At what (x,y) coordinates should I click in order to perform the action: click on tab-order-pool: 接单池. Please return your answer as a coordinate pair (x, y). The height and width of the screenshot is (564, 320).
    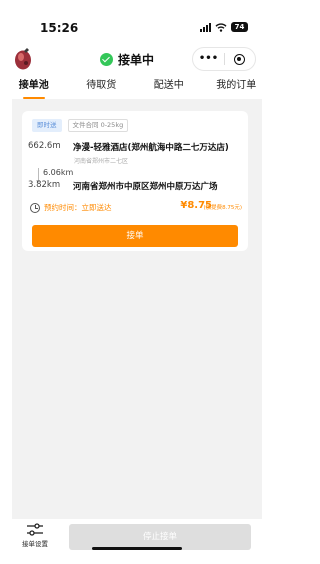
    Looking at the image, I should click on (34, 87).